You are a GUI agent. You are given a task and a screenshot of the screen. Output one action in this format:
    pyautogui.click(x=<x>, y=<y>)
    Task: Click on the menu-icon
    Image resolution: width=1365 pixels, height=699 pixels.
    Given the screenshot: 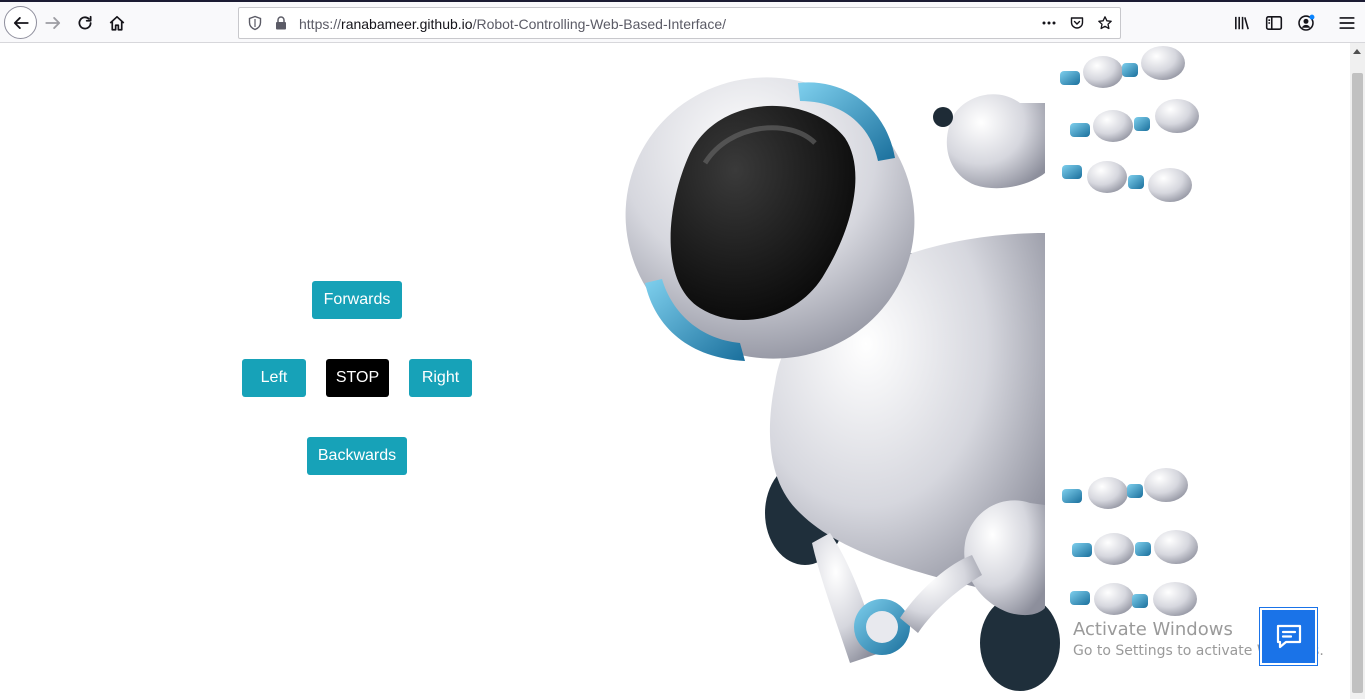 What is the action you would take?
    pyautogui.click(x=1347, y=23)
    